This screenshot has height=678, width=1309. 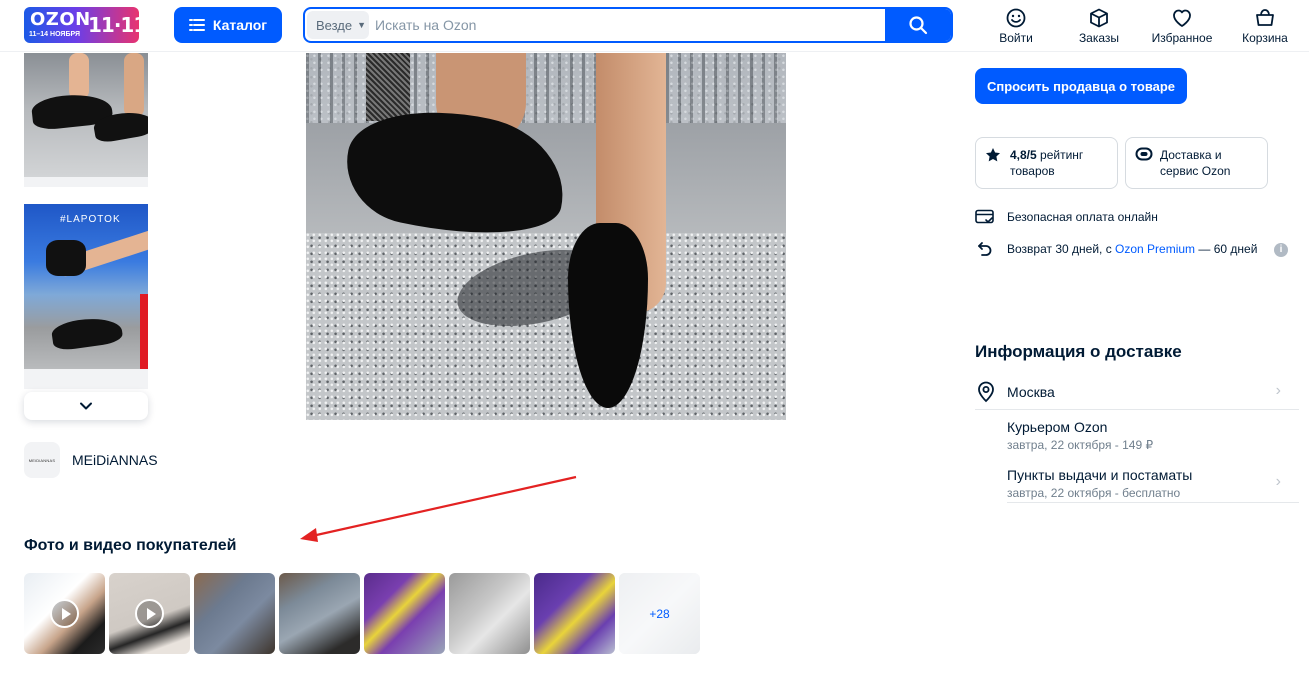 I want to click on basket-icon, so click(x=1265, y=17).